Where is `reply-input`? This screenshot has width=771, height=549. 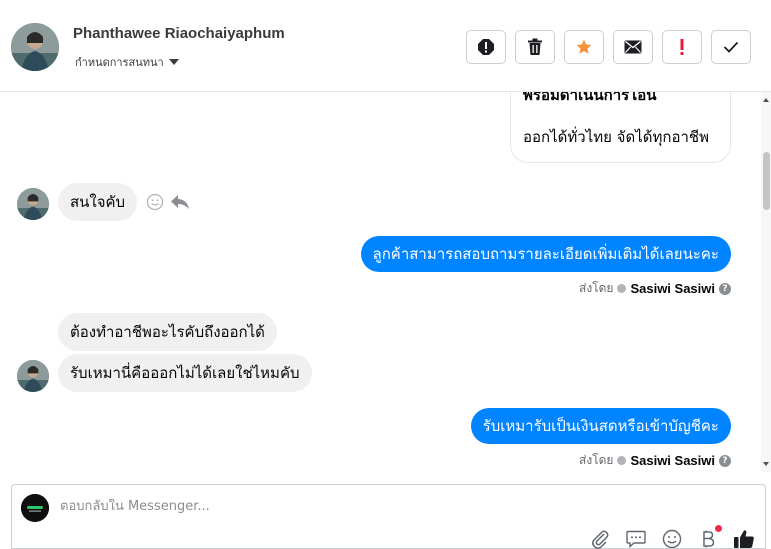
reply-input is located at coordinates (310, 506).